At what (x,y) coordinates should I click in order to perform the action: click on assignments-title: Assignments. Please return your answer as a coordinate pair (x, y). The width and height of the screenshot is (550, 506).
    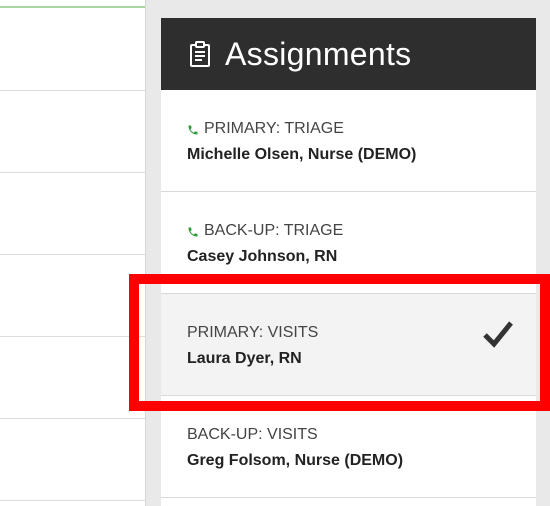
    Looking at the image, I should click on (318, 53).